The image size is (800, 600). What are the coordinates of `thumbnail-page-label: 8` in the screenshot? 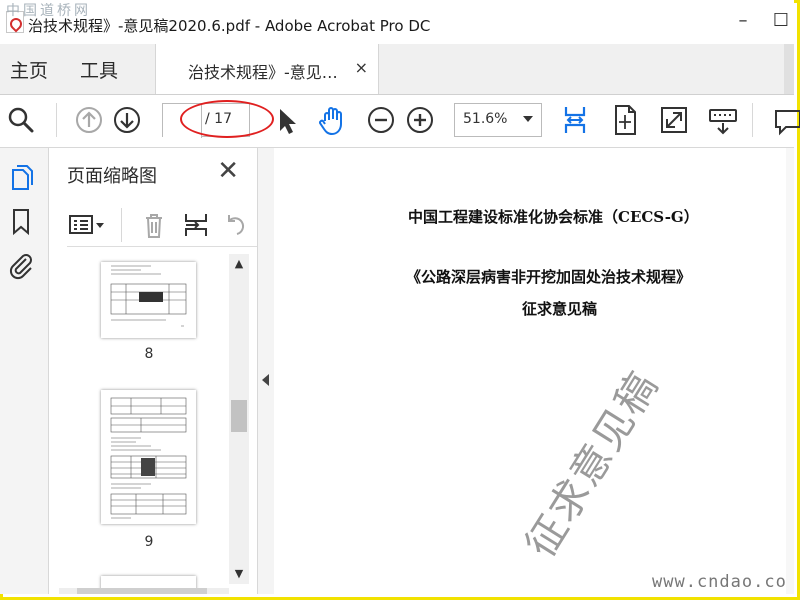 It's located at (149, 354).